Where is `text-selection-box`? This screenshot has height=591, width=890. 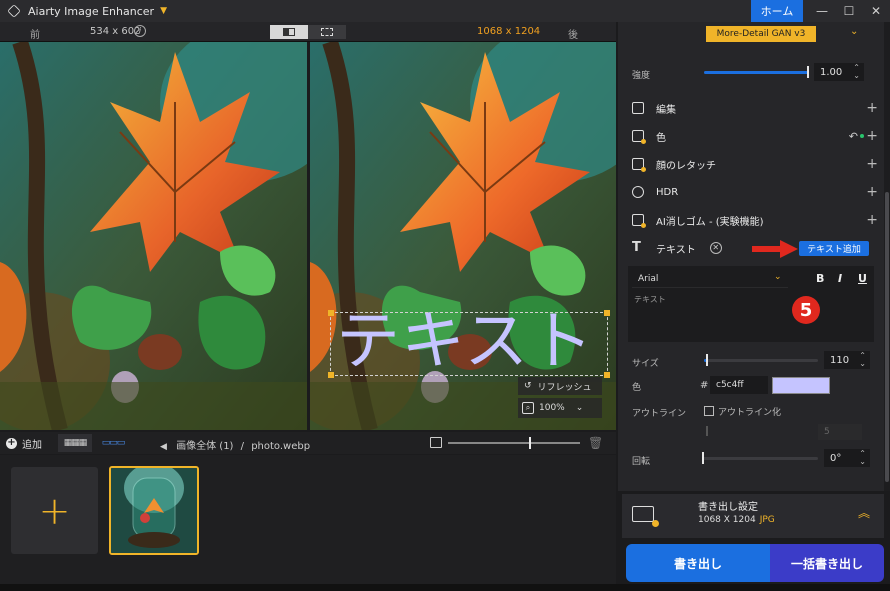
text-selection-box is located at coordinates (469, 344).